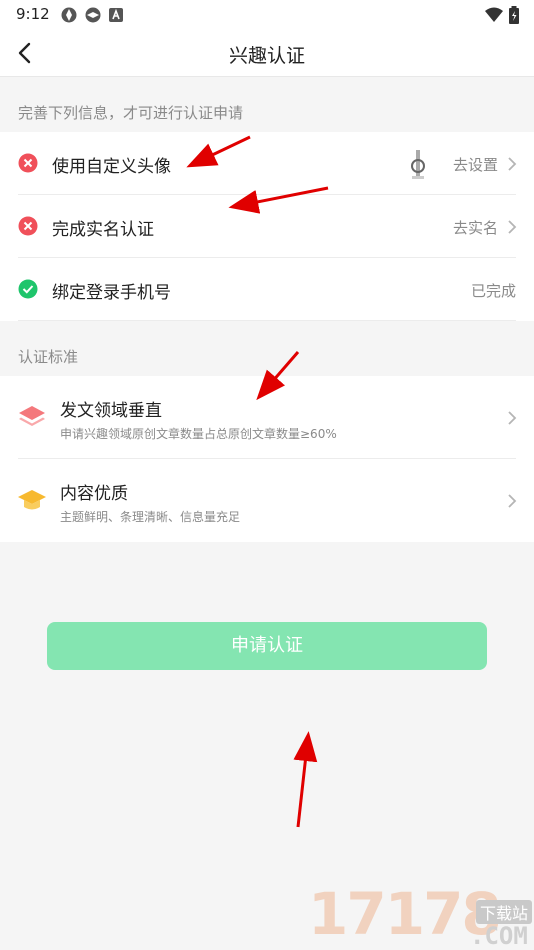  I want to click on wifi-icon, so click(494, 14).